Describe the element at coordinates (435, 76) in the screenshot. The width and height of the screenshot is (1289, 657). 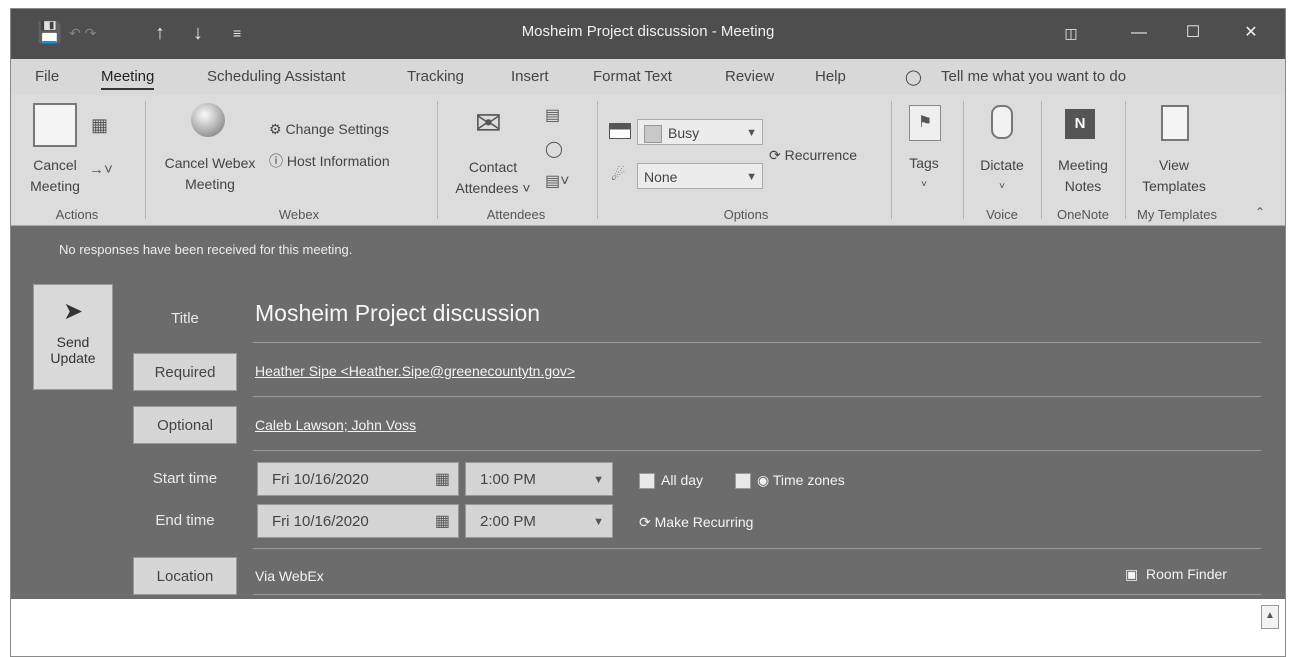
I see `tab-tracking: Tracking` at that location.